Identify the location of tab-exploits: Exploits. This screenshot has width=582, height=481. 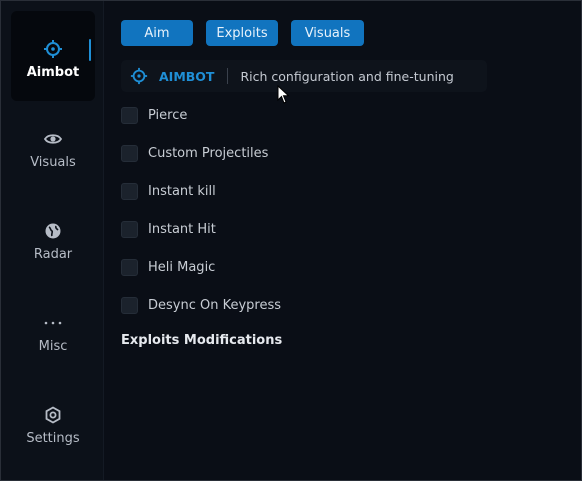
(242, 33).